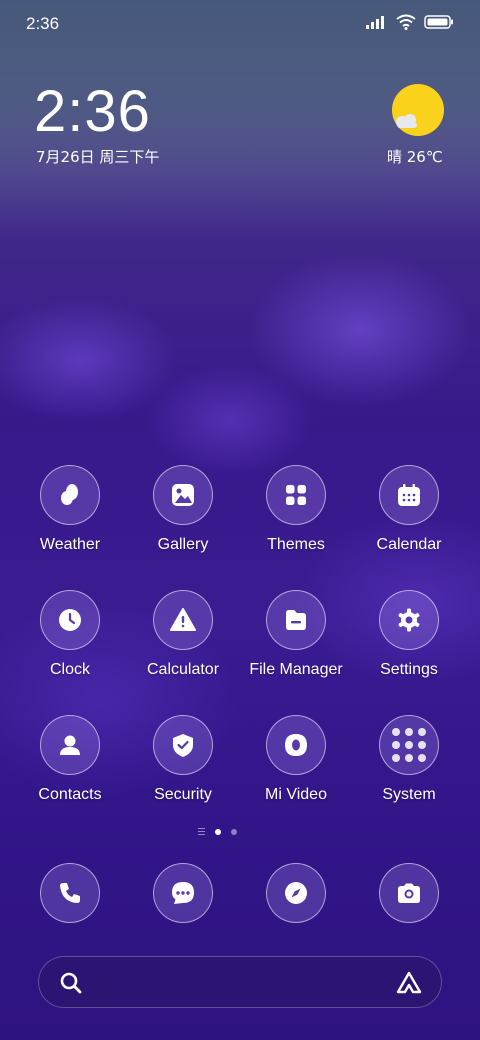 Image resolution: width=480 pixels, height=1040 pixels. I want to click on app-label: File Manager, so click(296, 669).